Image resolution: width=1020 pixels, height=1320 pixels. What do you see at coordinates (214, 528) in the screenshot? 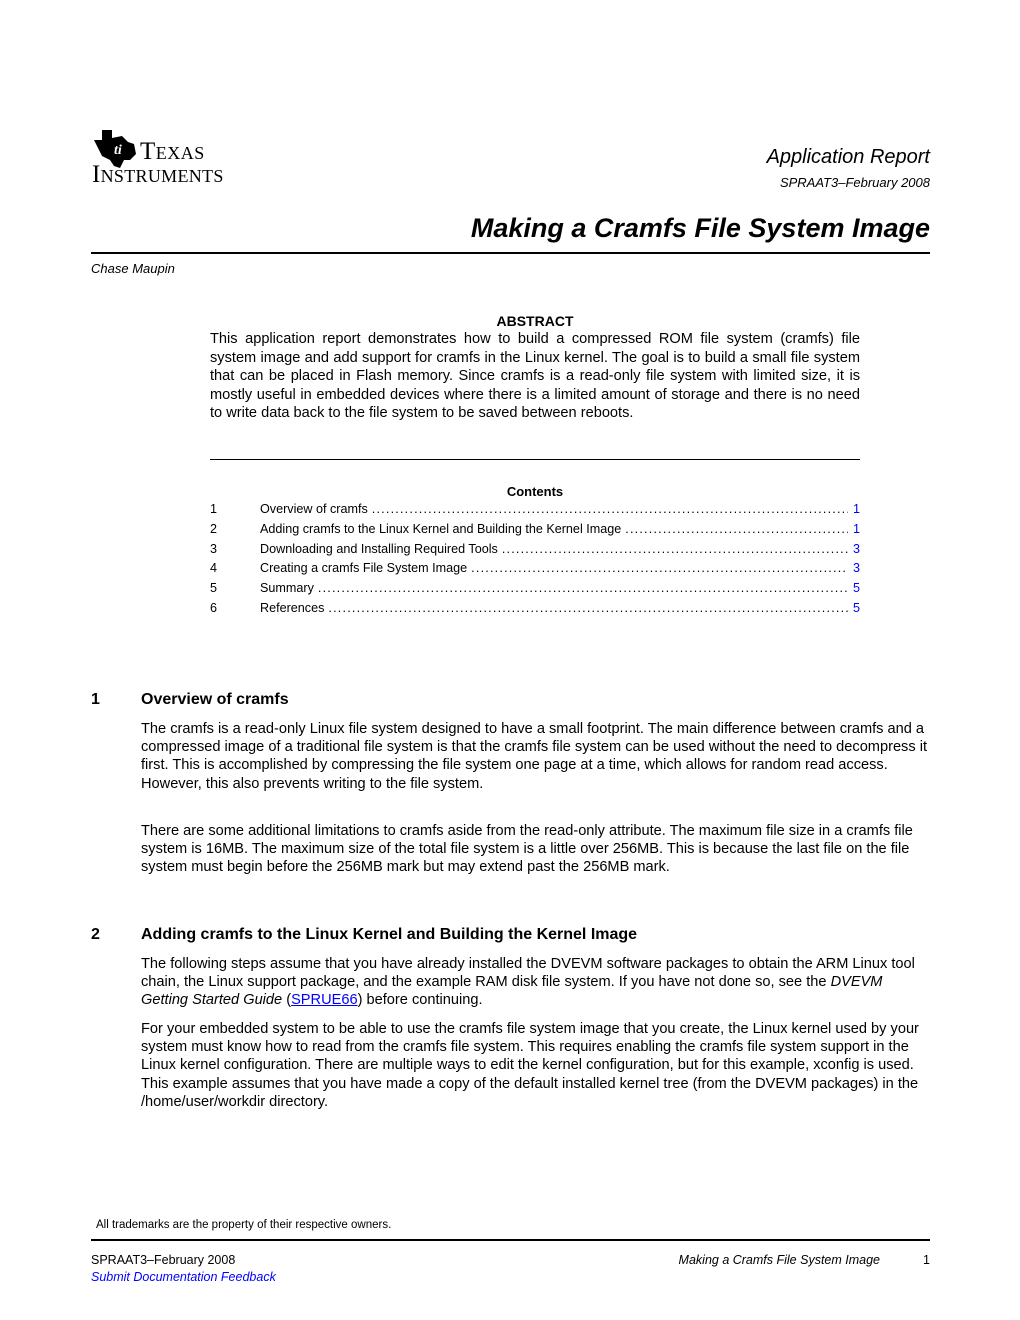
I see `toc-number: 2` at bounding box center [214, 528].